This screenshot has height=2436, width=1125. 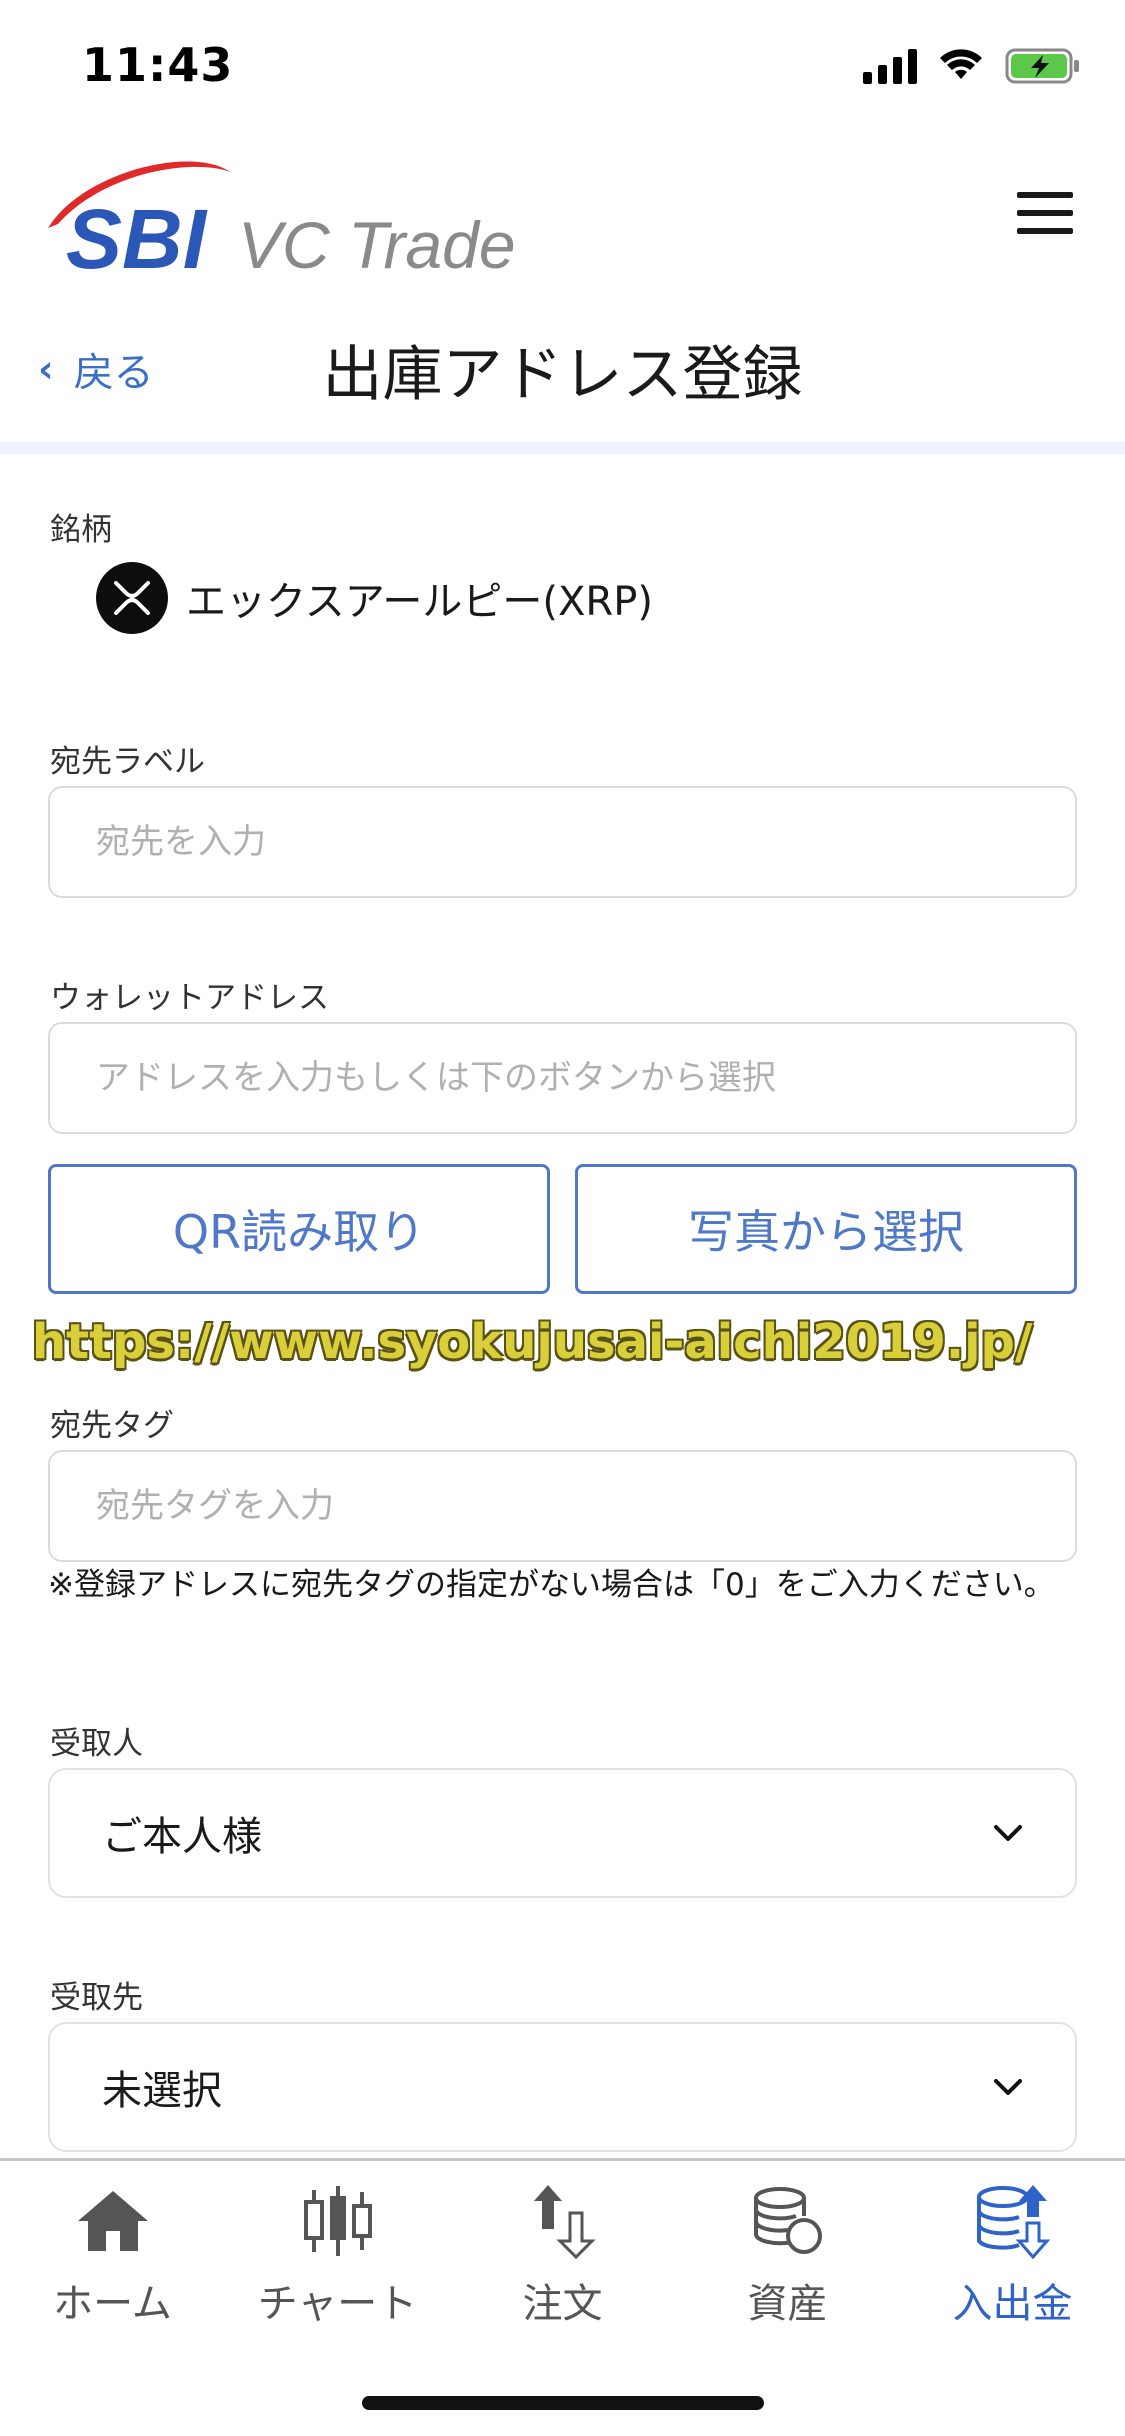 I want to click on status-time: 11:43, so click(x=158, y=65).